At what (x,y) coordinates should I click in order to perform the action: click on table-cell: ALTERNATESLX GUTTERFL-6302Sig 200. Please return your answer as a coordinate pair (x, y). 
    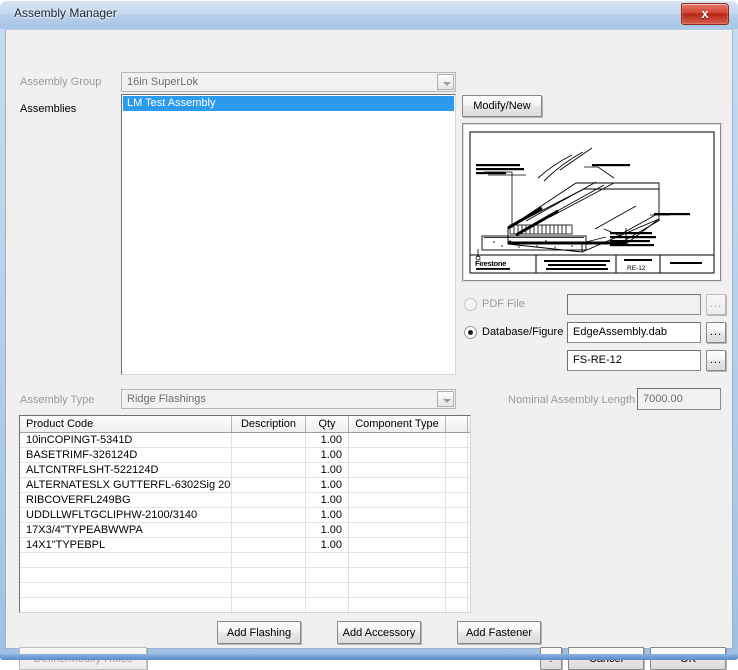
    Looking at the image, I should click on (126, 485).